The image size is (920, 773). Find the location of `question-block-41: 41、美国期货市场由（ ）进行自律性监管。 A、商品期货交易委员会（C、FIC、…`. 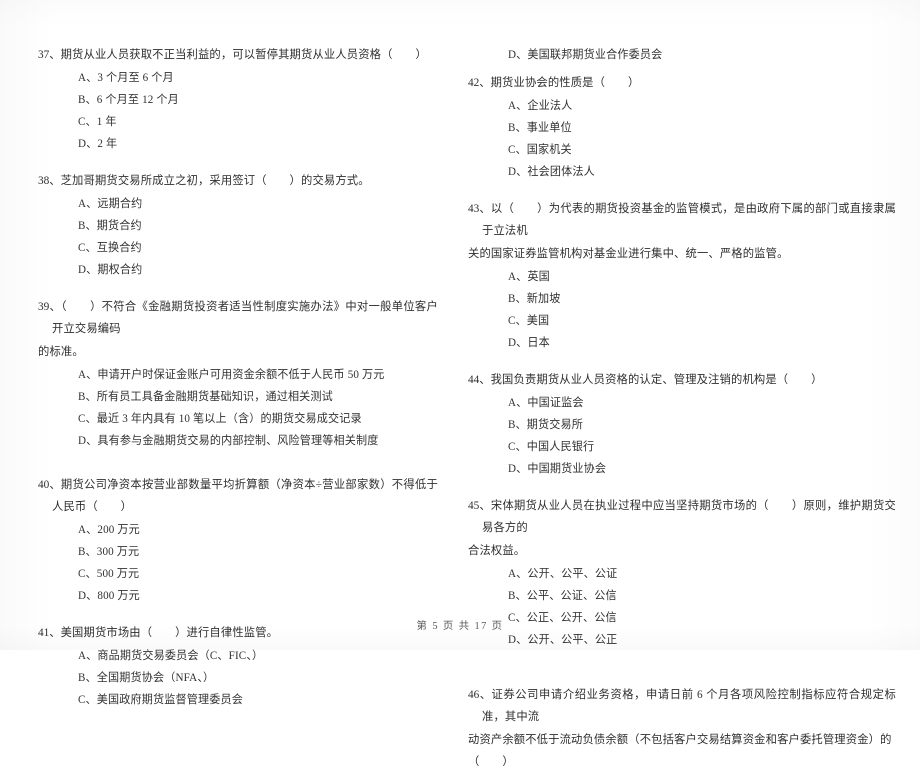

question-block-41: 41、美国期货市场由（ ）进行自律性监管。 A、商品期货交易委员会（C、FIC、… is located at coordinates (238, 666).